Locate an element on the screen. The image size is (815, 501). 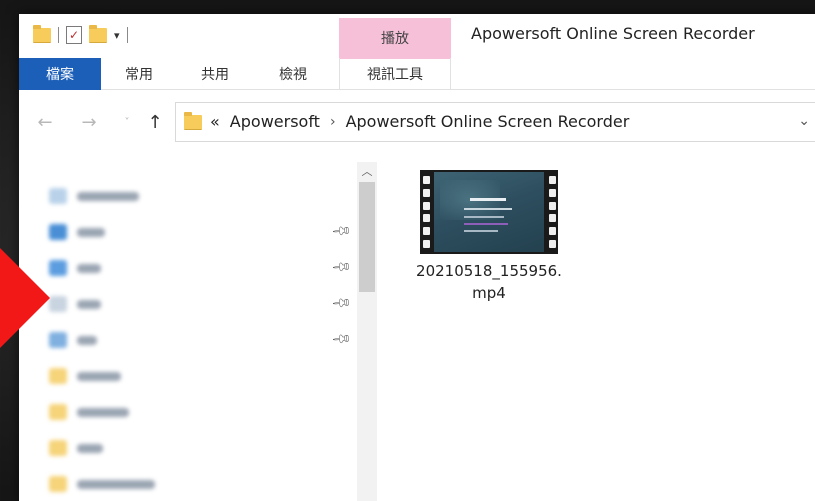
tab-file: 檔案 is located at coordinates (60, 74).